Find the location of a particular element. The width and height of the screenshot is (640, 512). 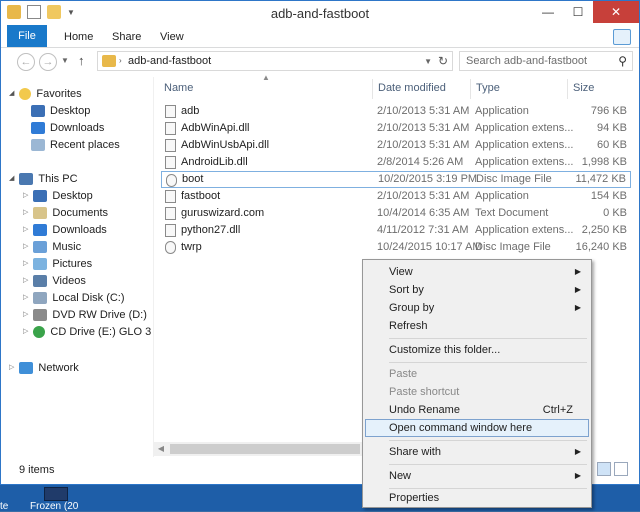

sidebar-item-pc-desktop: ▷ Desktop is located at coordinates (58, 196).